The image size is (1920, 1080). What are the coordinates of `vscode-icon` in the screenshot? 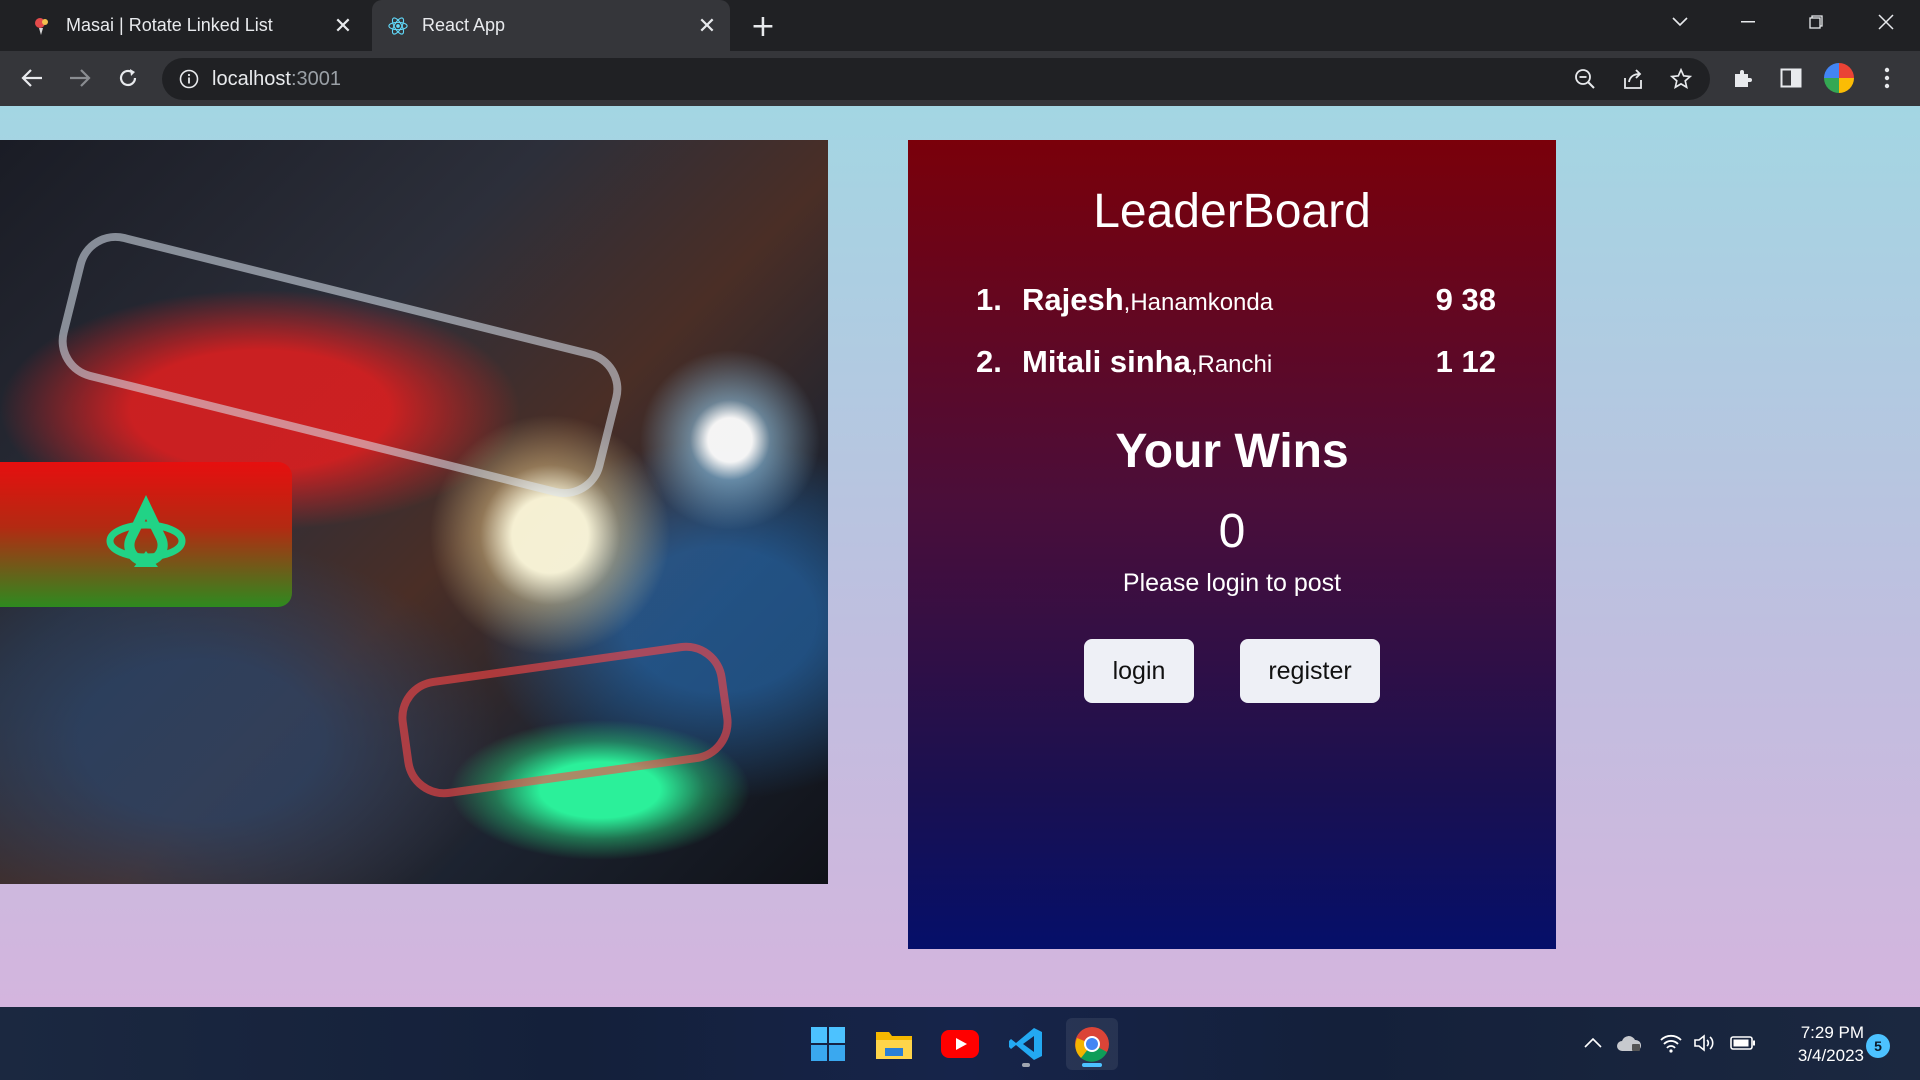 It's located at (1026, 1044).